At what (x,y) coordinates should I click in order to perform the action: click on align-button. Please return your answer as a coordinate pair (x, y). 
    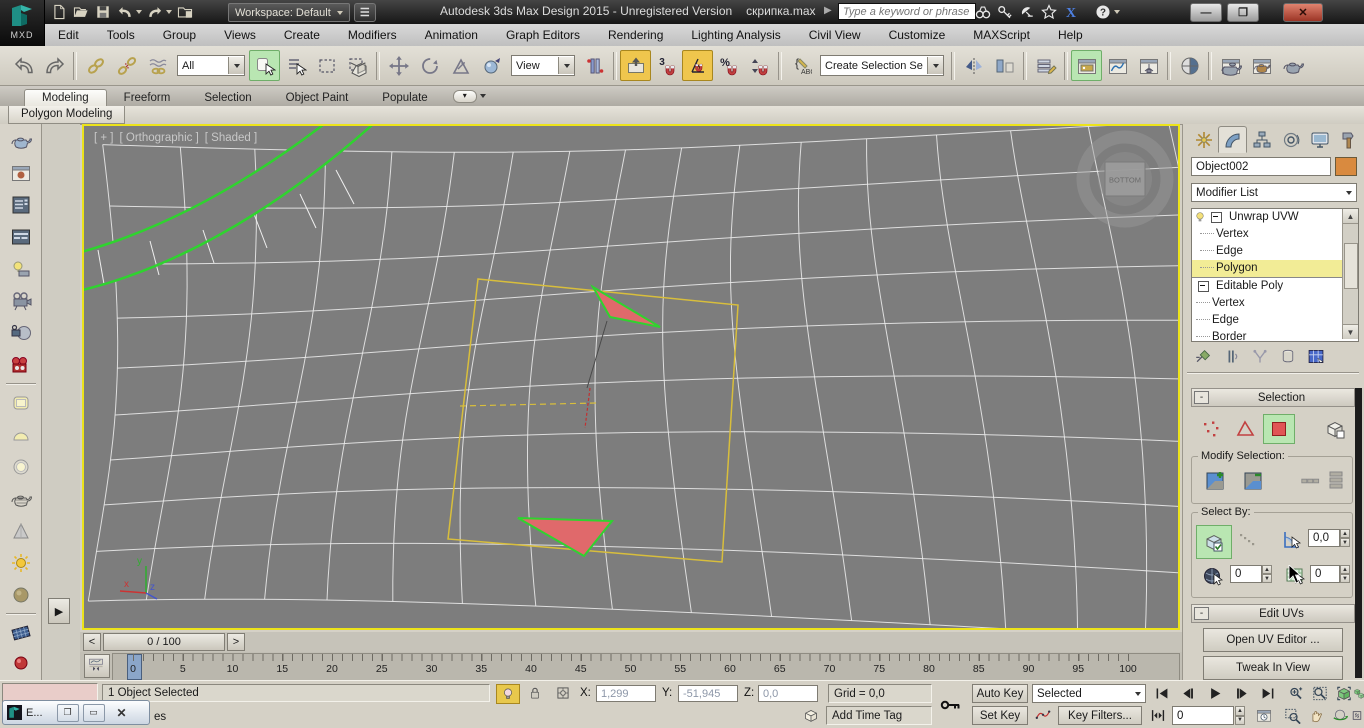
    Looking at the image, I should click on (1004, 65).